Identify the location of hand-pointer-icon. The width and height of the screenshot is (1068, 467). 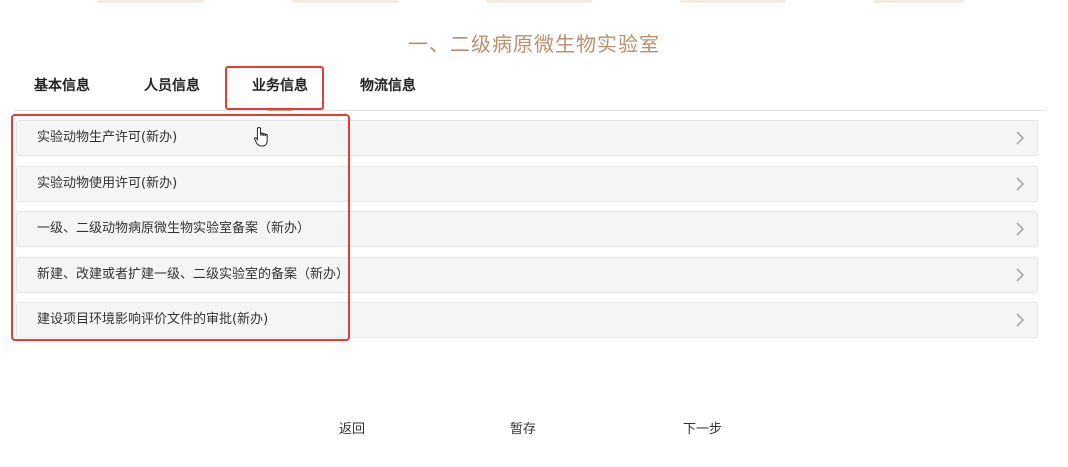
(260, 136).